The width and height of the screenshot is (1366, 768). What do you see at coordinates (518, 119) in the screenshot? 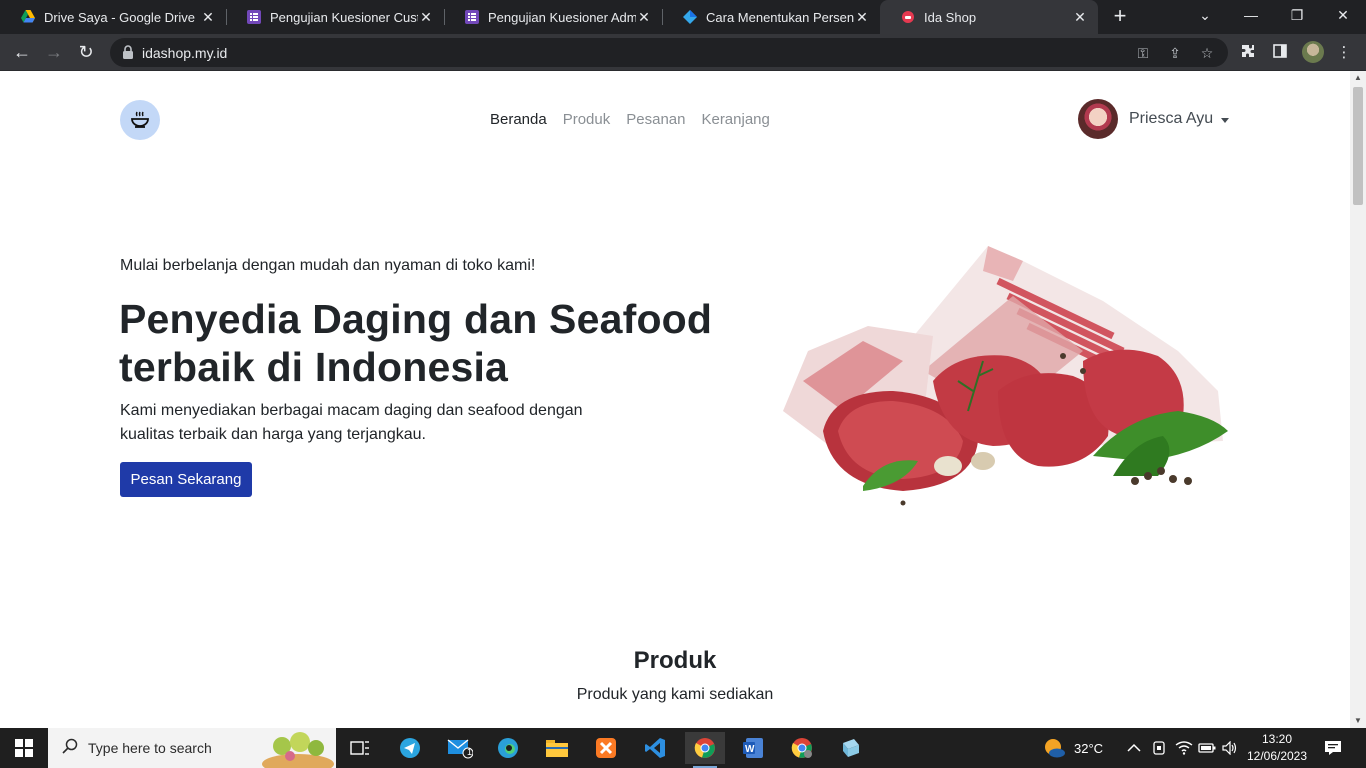
I see `nav-beranda: Beranda` at bounding box center [518, 119].